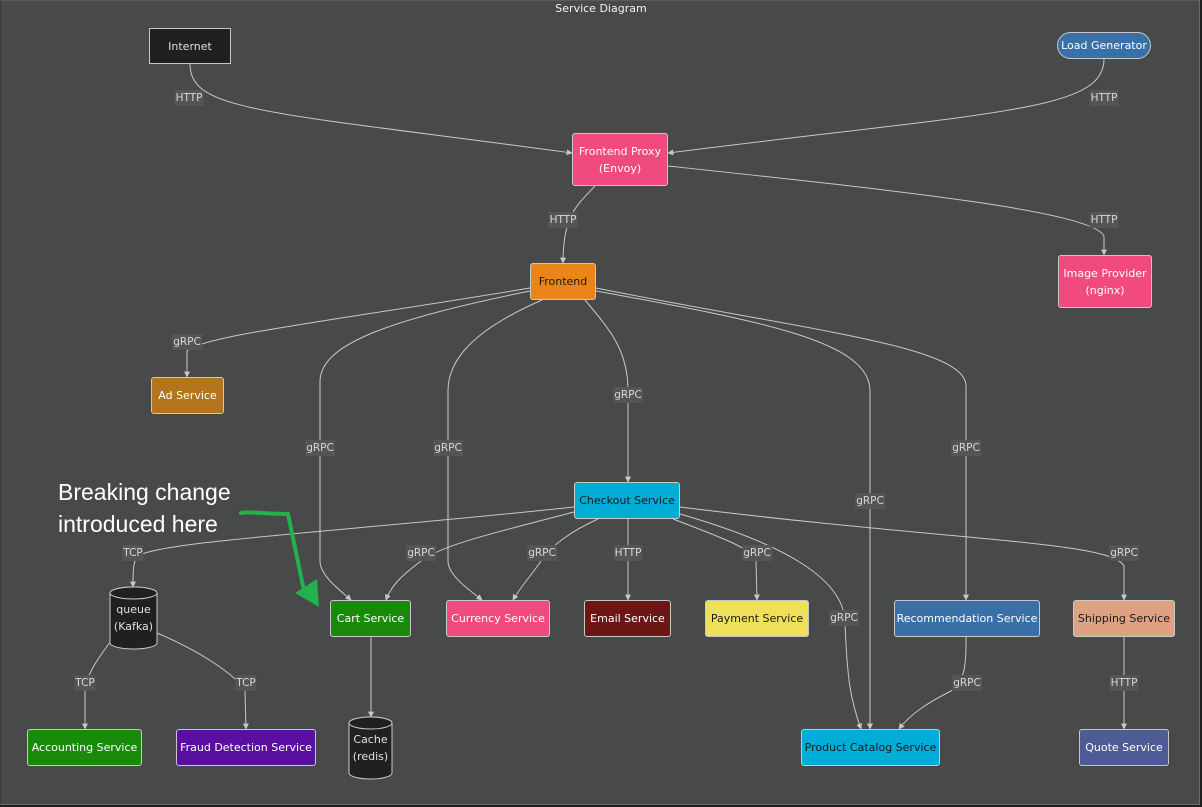 This screenshot has height=807, width=1202. I want to click on edge-kafka-to-fraud, so click(202, 681).